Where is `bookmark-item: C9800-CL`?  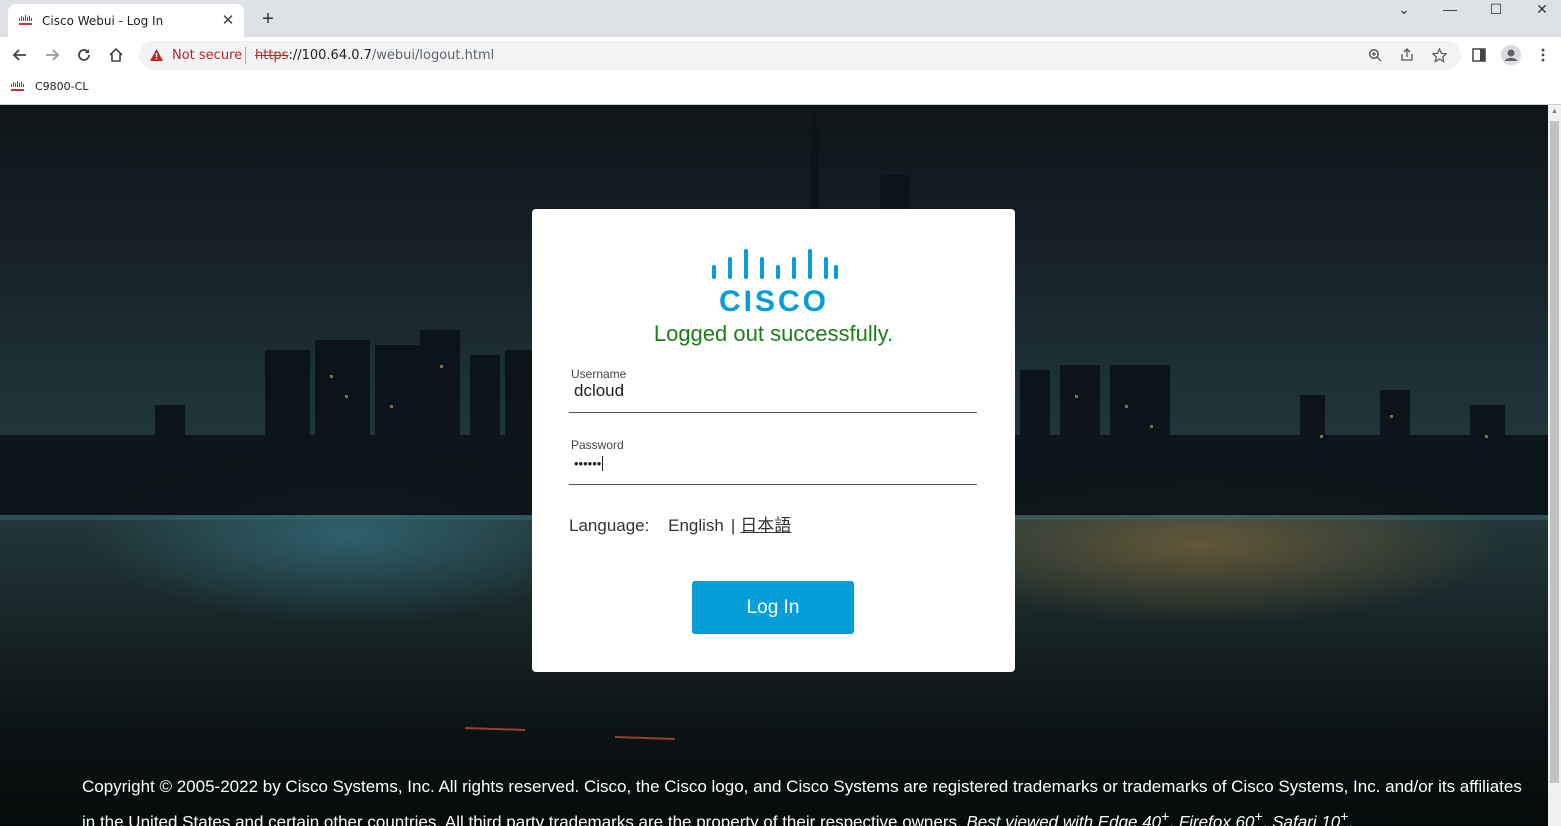 bookmark-item: C9800-CL is located at coordinates (49, 86).